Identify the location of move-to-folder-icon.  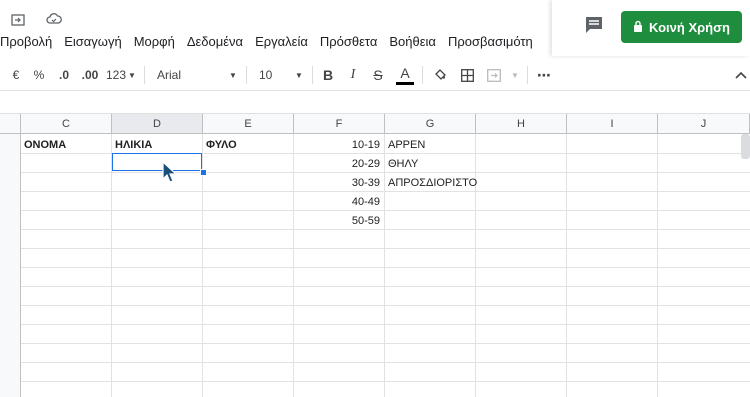
(18, 19).